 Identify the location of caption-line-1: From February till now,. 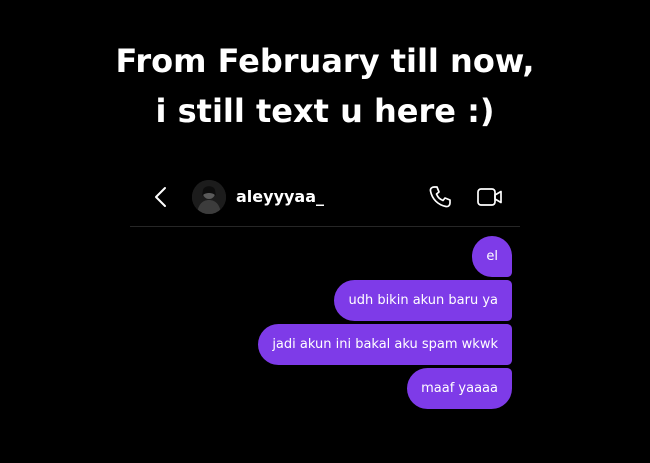
(325, 61).